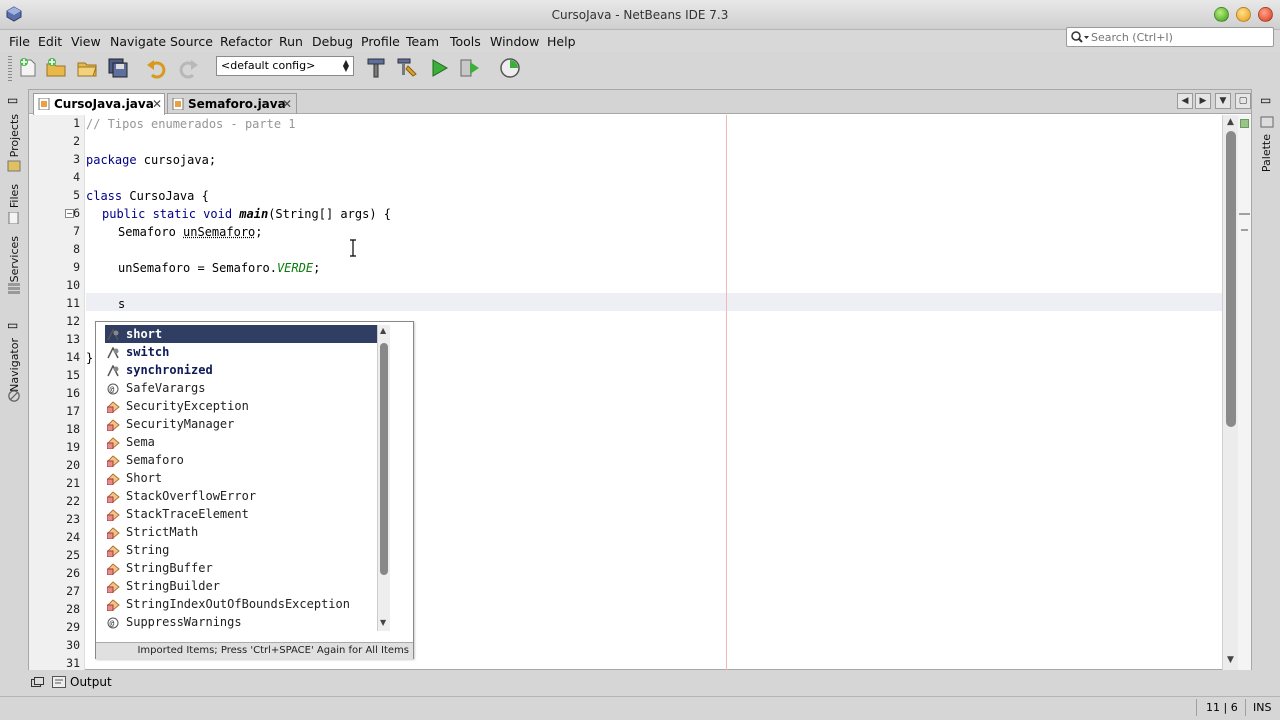 The image size is (1280, 720). Describe the element at coordinates (118, 68) in the screenshot. I see `save-all-icon` at that location.